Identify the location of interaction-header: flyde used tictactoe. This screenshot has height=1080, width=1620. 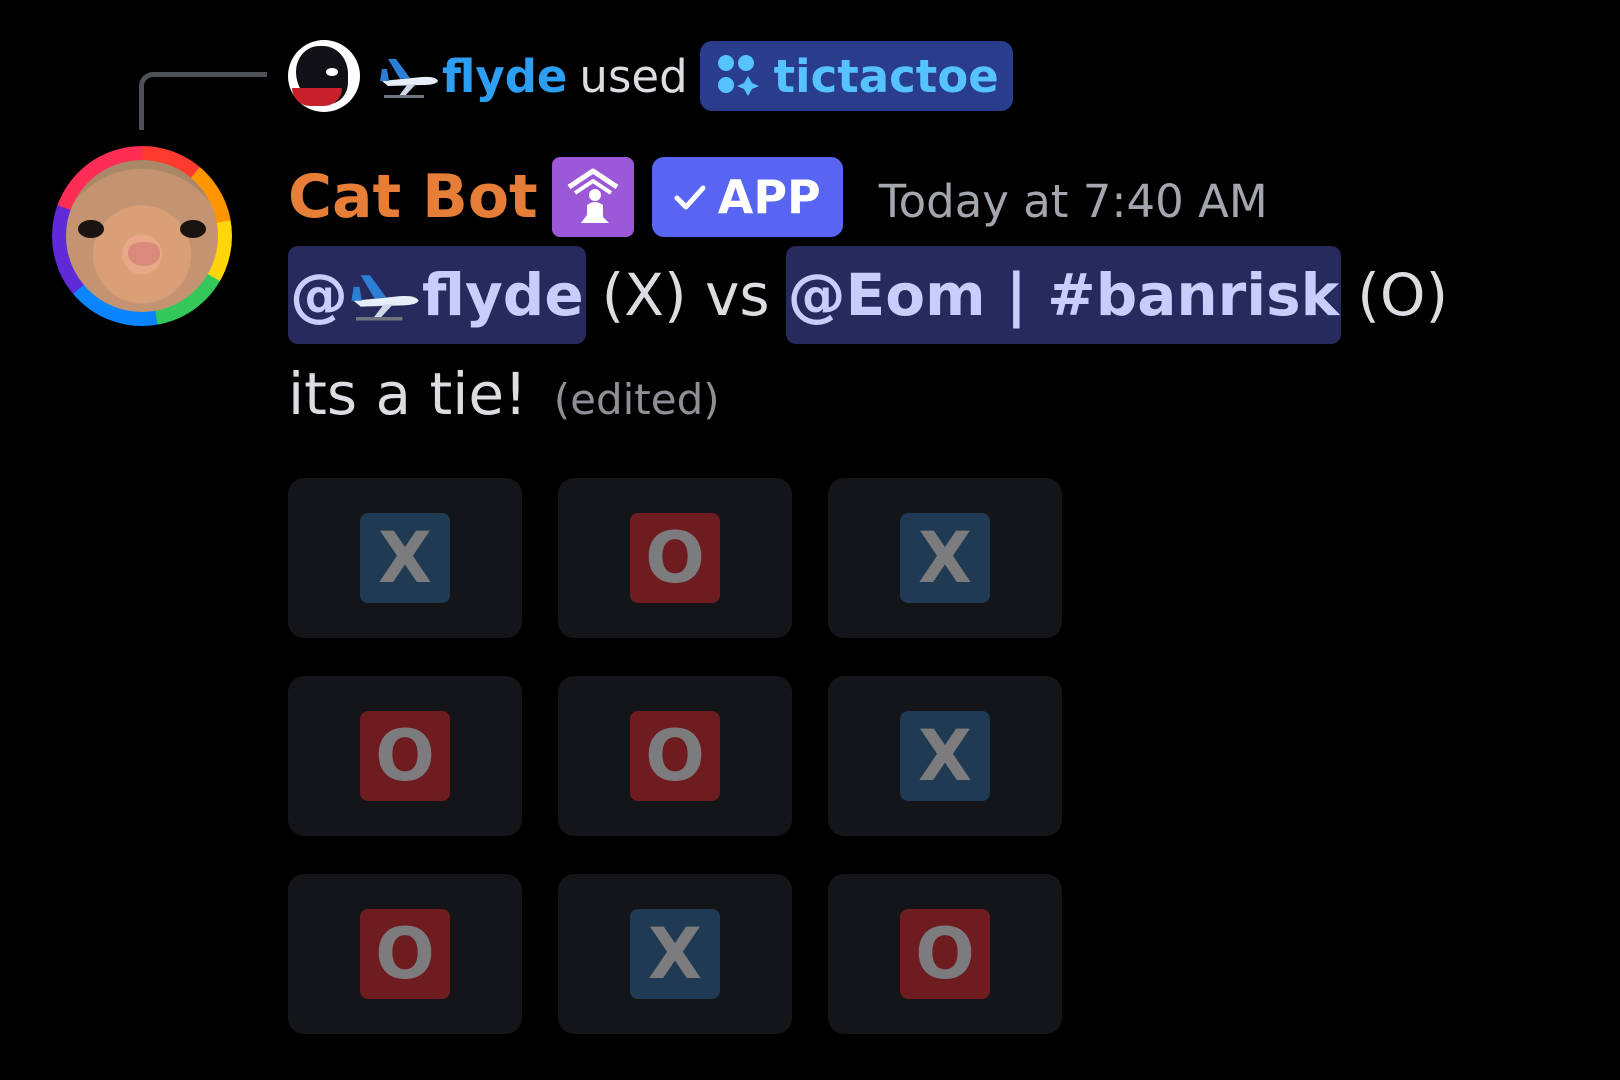
(650, 76).